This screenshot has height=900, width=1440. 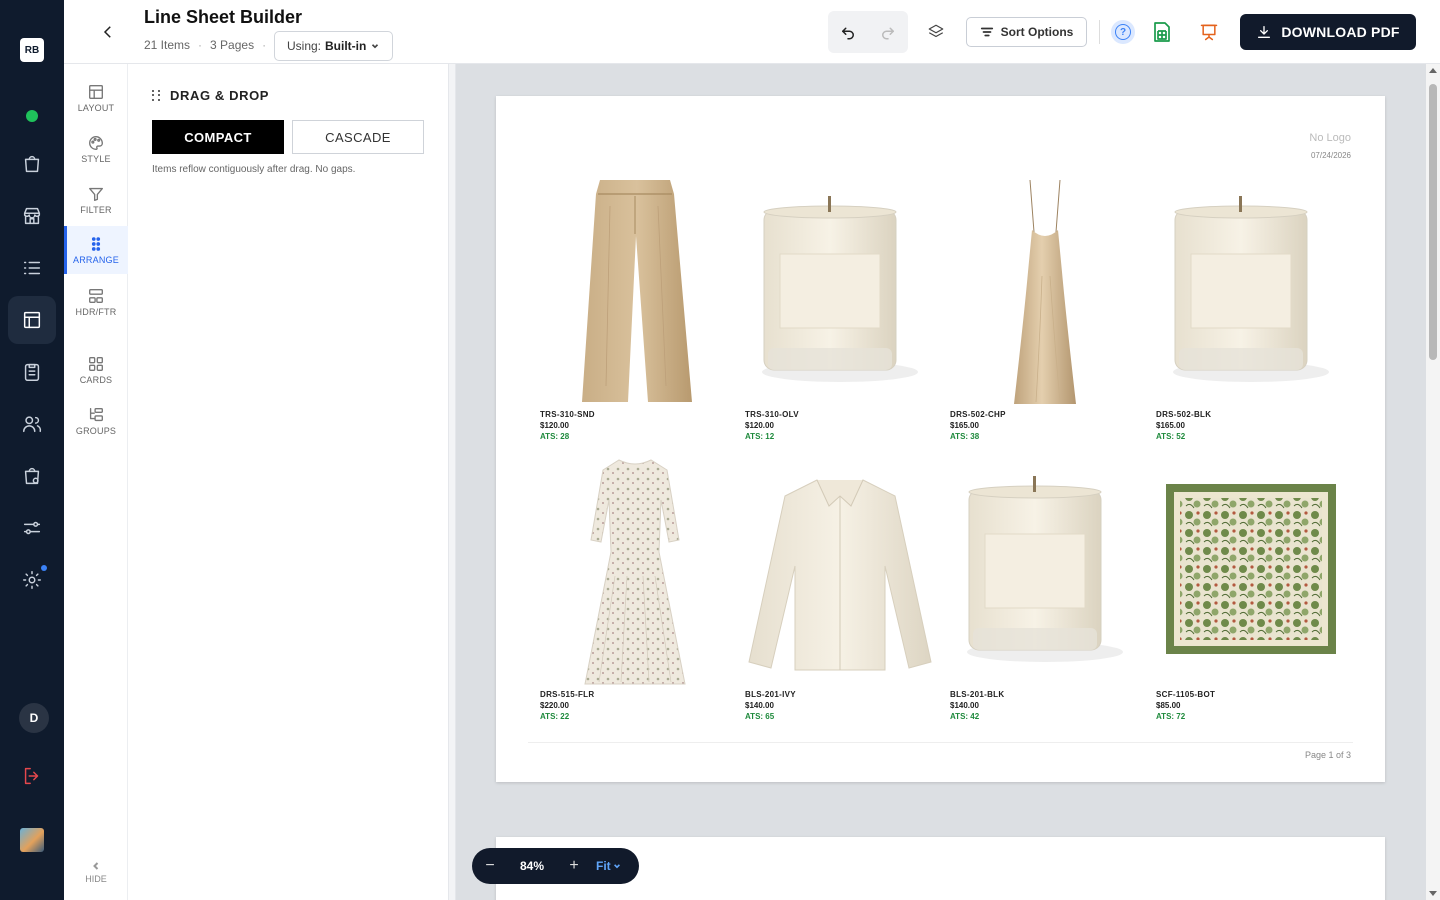 I want to click on tool-label: HDR/FTR, so click(x=96, y=312).